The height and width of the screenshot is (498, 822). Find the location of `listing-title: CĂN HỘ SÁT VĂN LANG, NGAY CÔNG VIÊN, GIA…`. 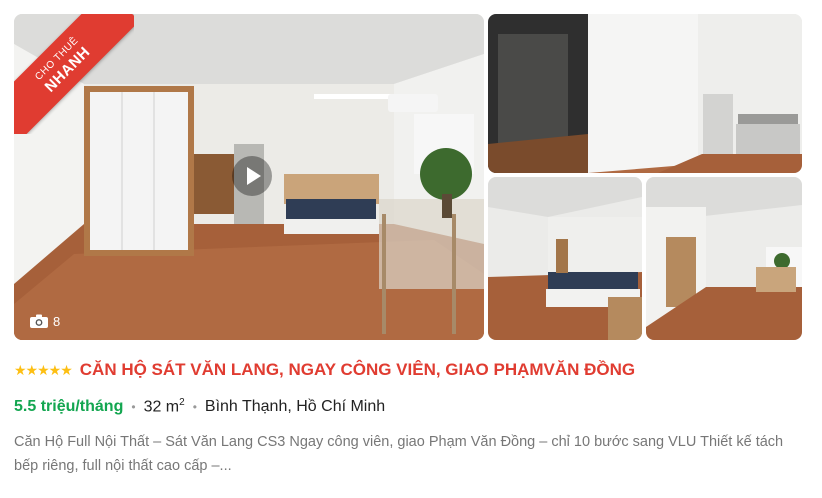

listing-title: CĂN HỘ SÁT VĂN LANG, NGAY CÔNG VIÊN, GIA… is located at coordinates (357, 370).